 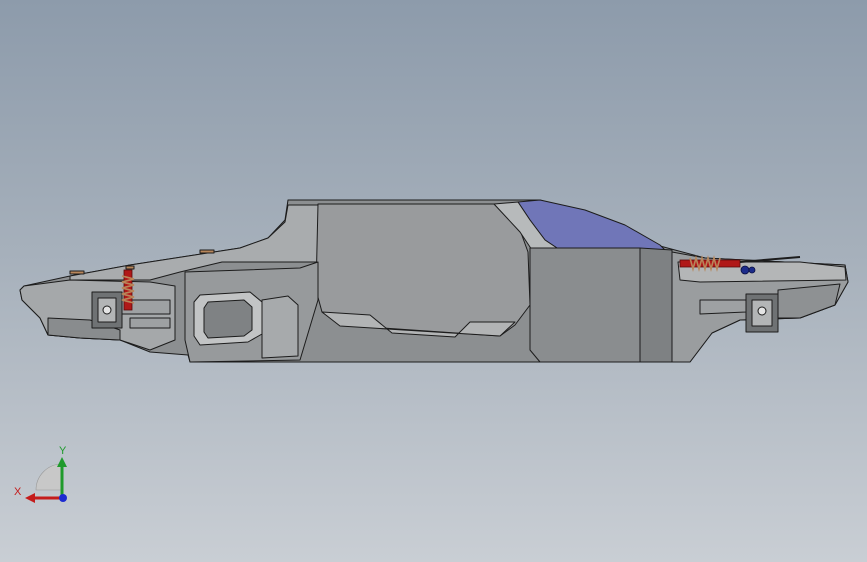 What do you see at coordinates (656, 305) in the screenshot?
I see `rear-bulkhead-side` at bounding box center [656, 305].